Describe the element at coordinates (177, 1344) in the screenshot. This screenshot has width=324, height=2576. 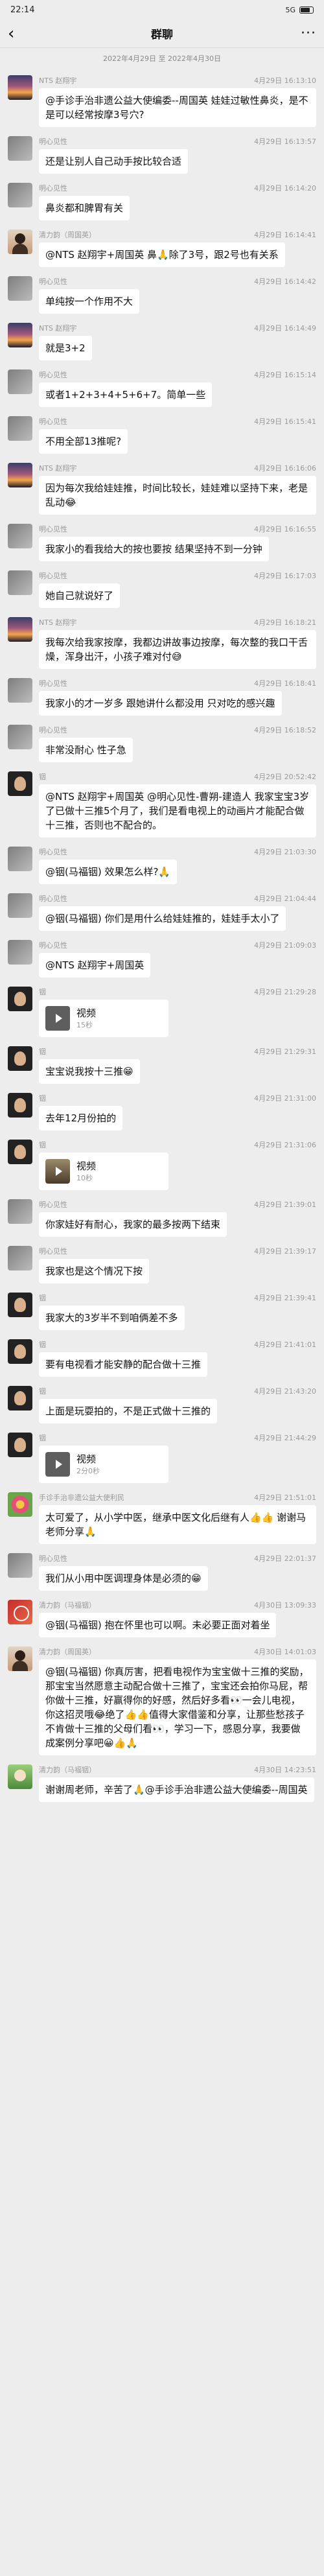
I see `message-meta: 铟 4月29日 21:41:01` at that location.